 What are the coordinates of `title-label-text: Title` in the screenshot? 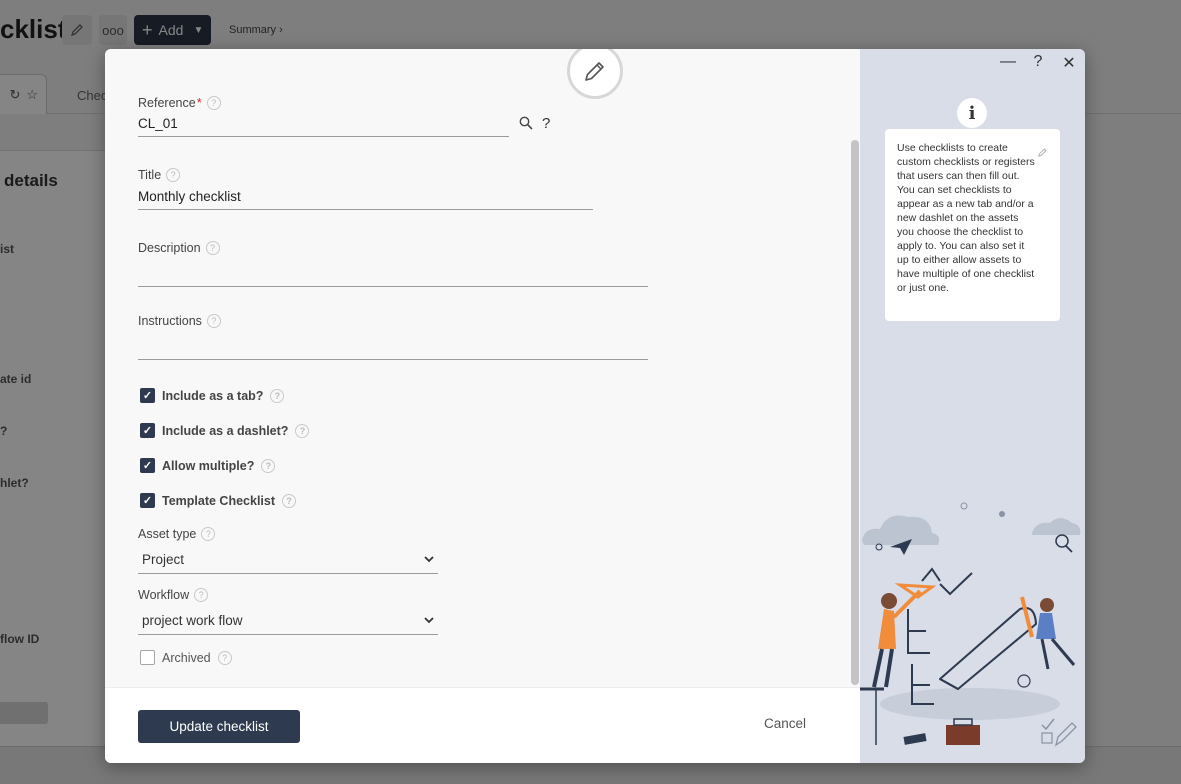 It's located at (150, 175).